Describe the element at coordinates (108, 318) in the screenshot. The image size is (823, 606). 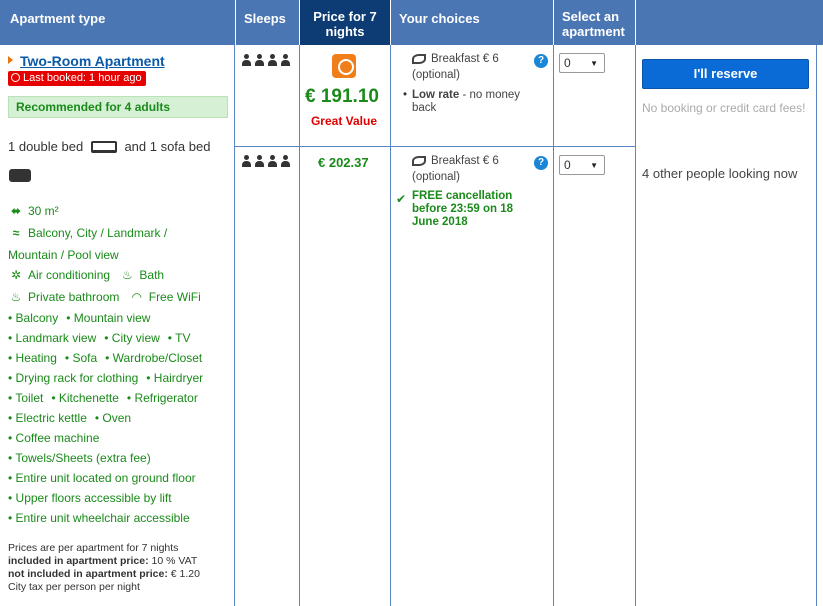
I see `facility-item: • Mountain view` at that location.